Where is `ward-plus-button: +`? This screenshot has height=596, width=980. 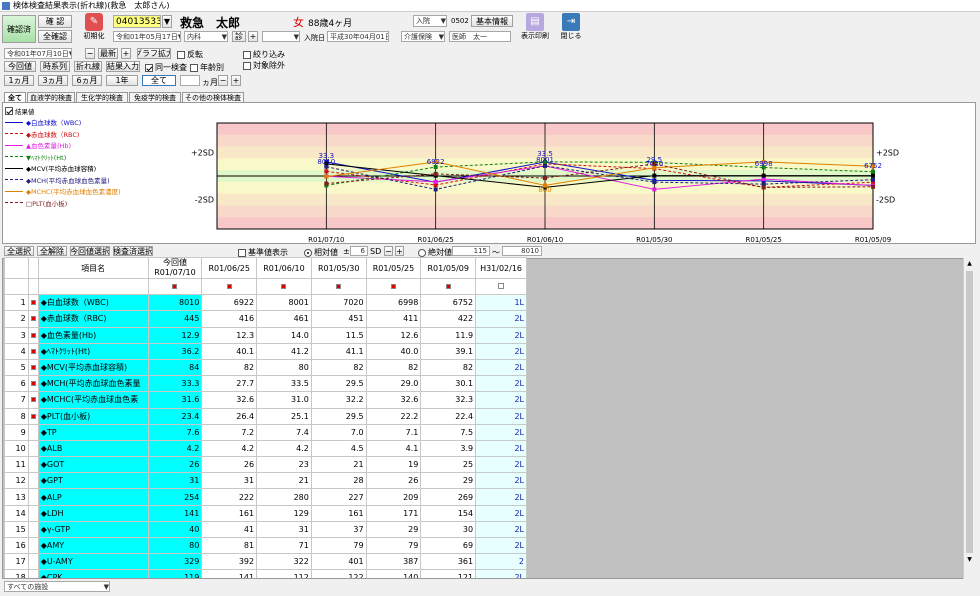 ward-plus-button: + is located at coordinates (253, 36).